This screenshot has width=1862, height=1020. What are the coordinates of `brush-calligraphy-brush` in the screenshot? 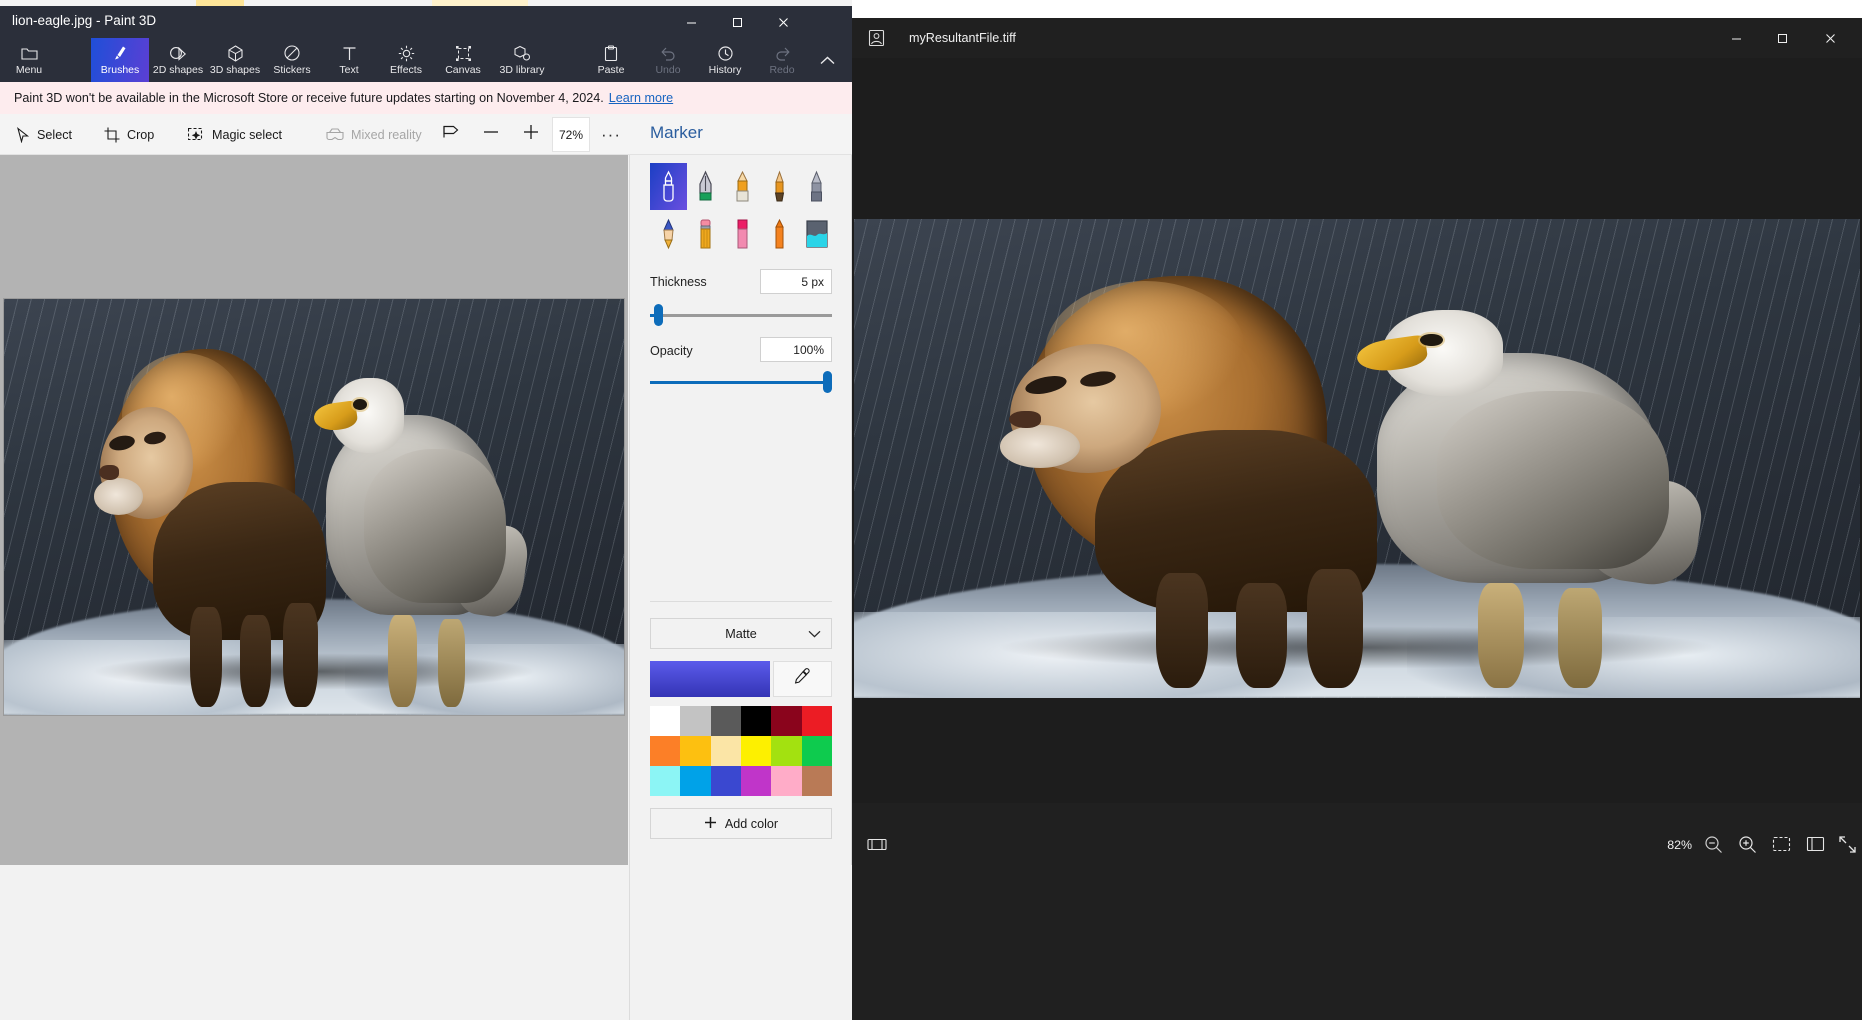 It's located at (742, 186).